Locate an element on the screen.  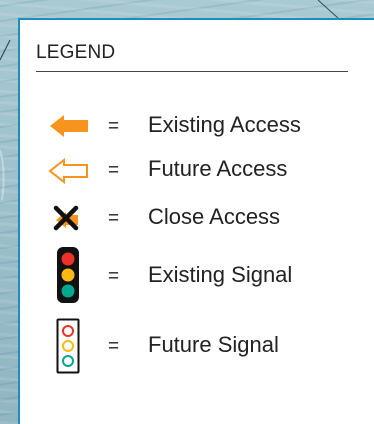
future-access-arrow-icon is located at coordinates (68, 171).